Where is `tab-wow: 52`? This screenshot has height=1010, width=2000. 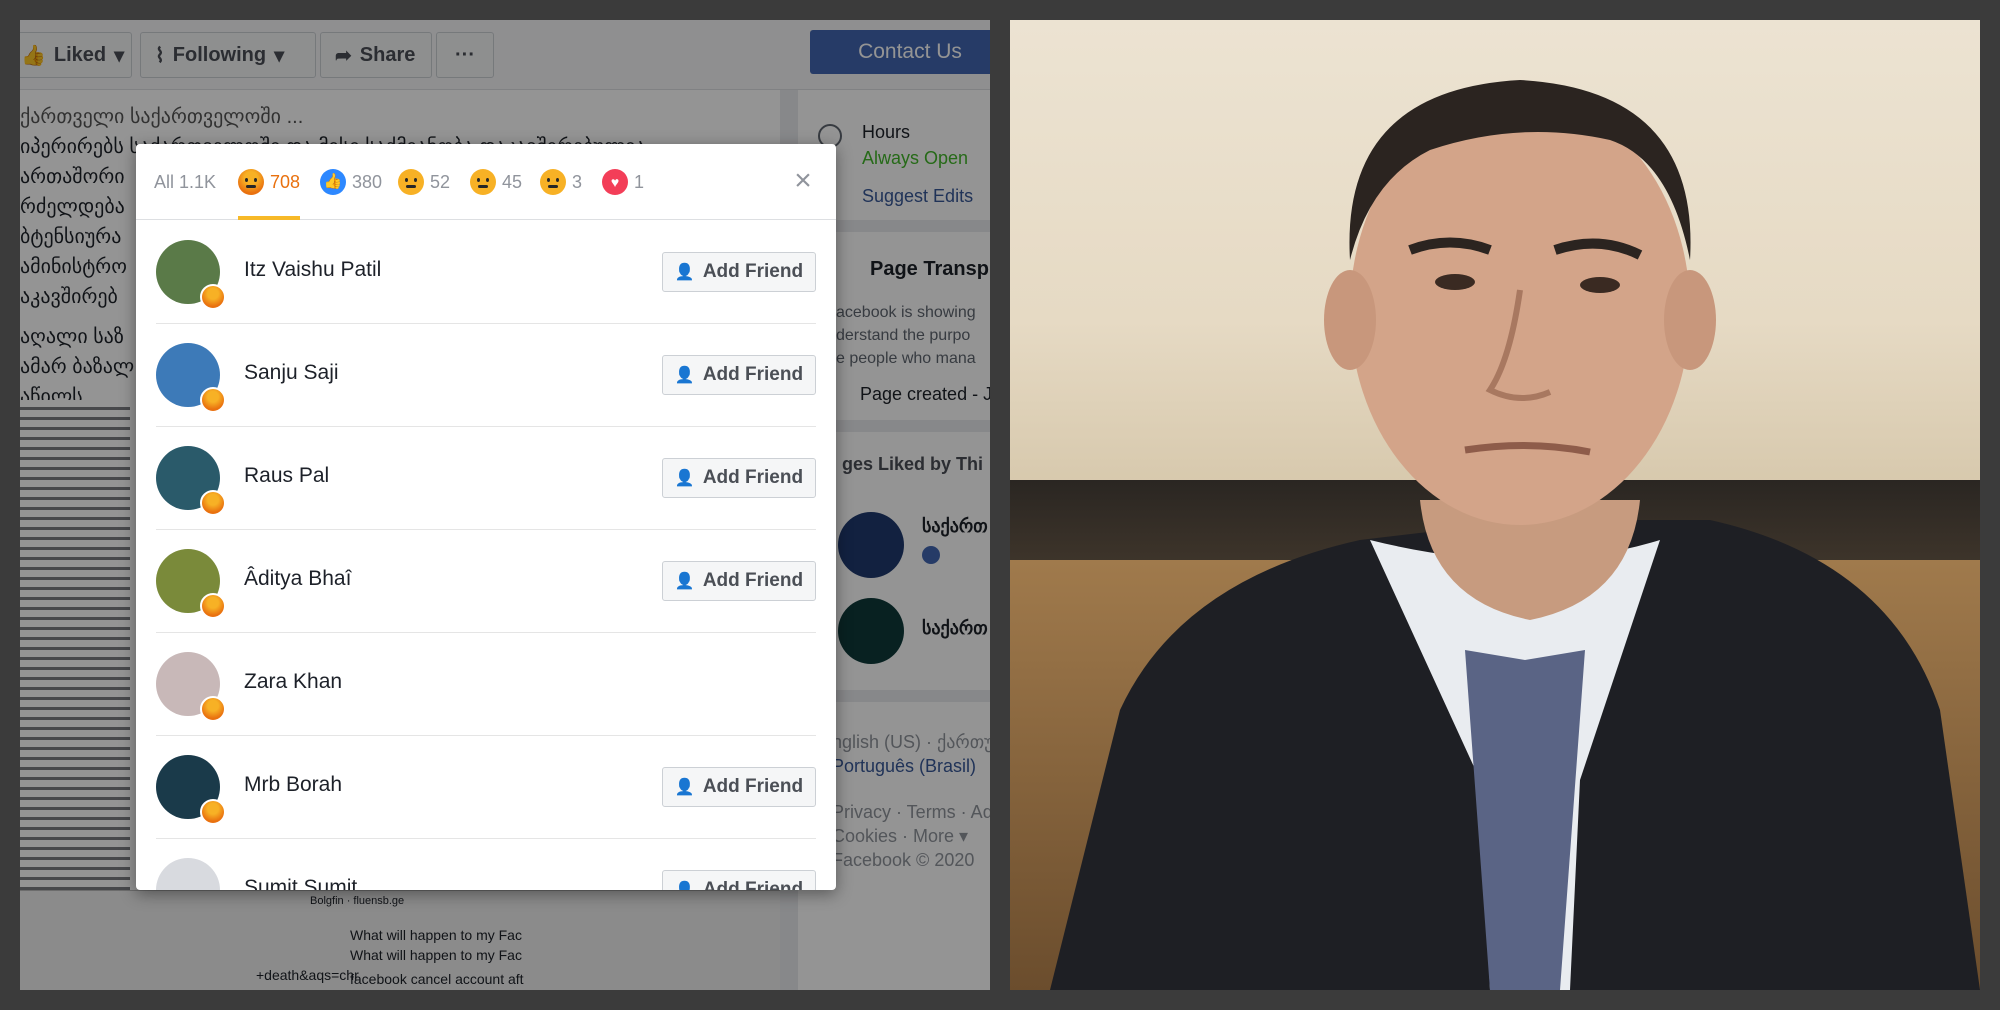
tab-wow: 52 is located at coordinates (424, 182).